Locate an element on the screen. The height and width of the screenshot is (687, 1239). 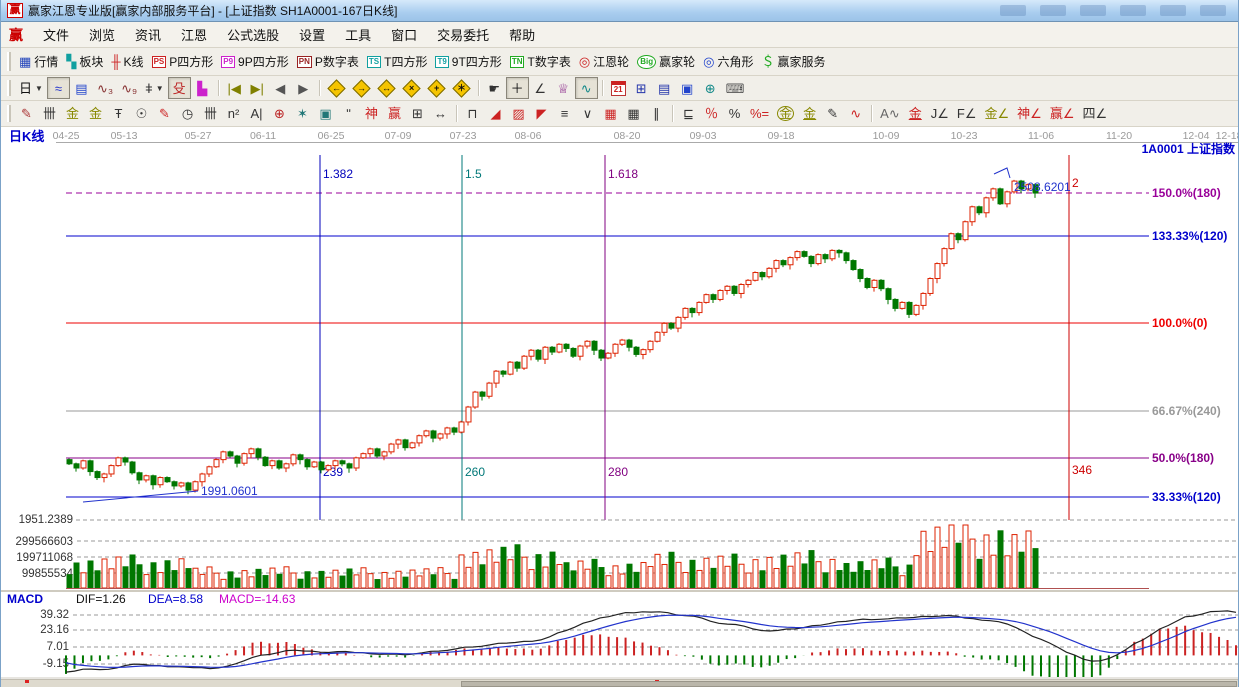
diamond-move-button: ＊ is located at coordinates (461, 88).